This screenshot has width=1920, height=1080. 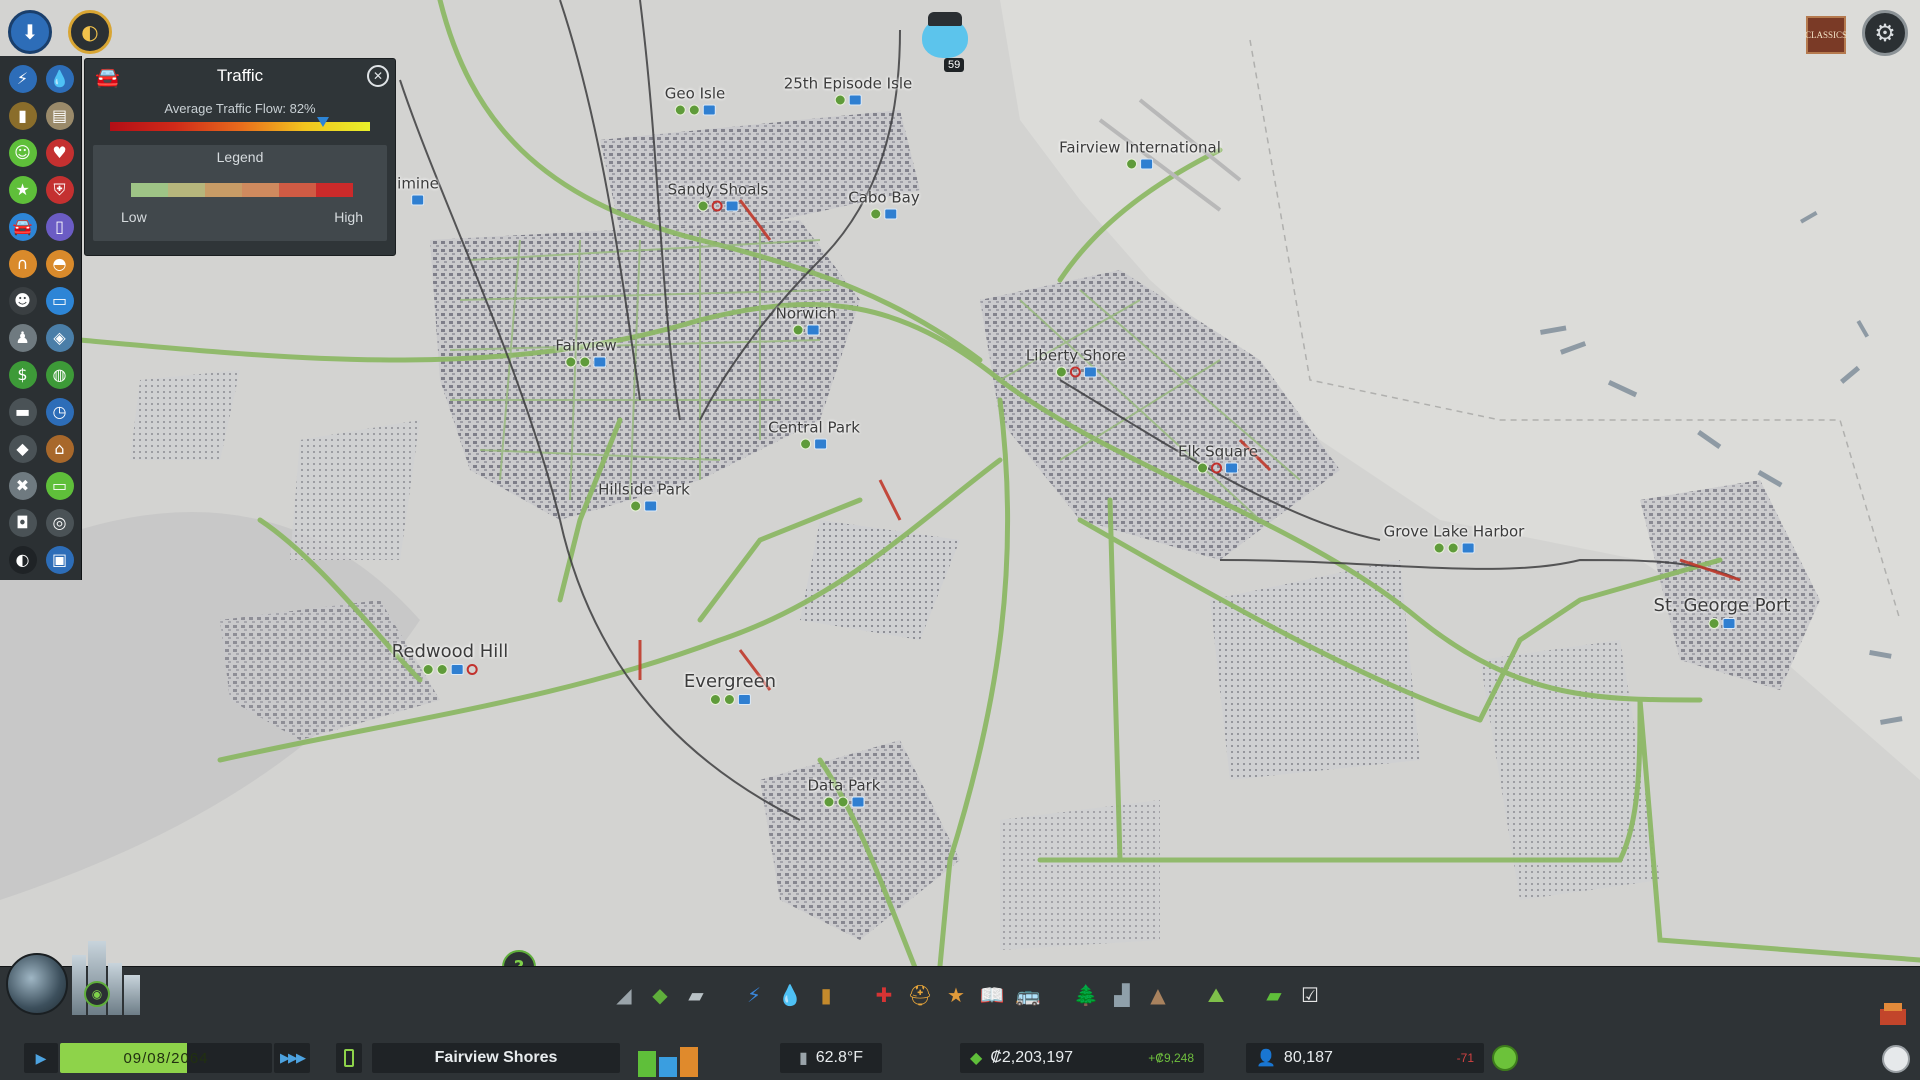 I want to click on happiness-view-button: ☺, so click(x=22, y=152).